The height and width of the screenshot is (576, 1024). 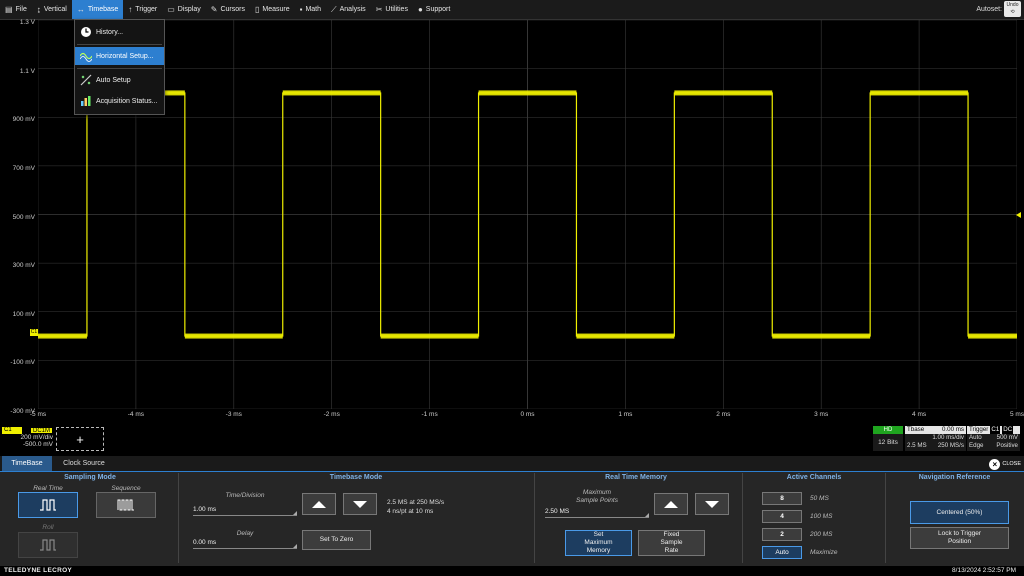 I want to click on menu-trigger: ↑ Trigger, so click(x=142, y=9).